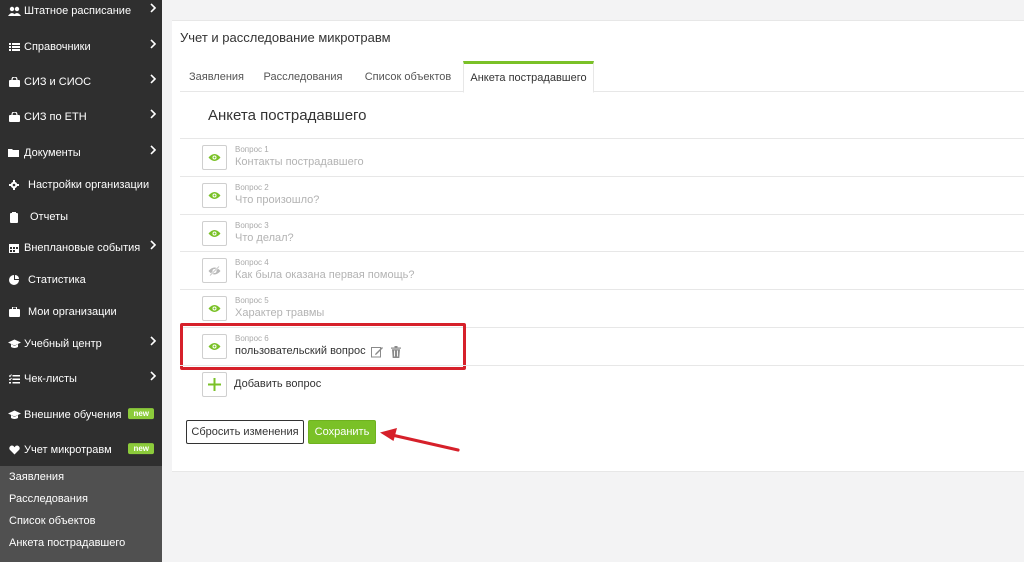  Describe the element at coordinates (264, 238) in the screenshot. I see `question-text: Что делал?` at that location.